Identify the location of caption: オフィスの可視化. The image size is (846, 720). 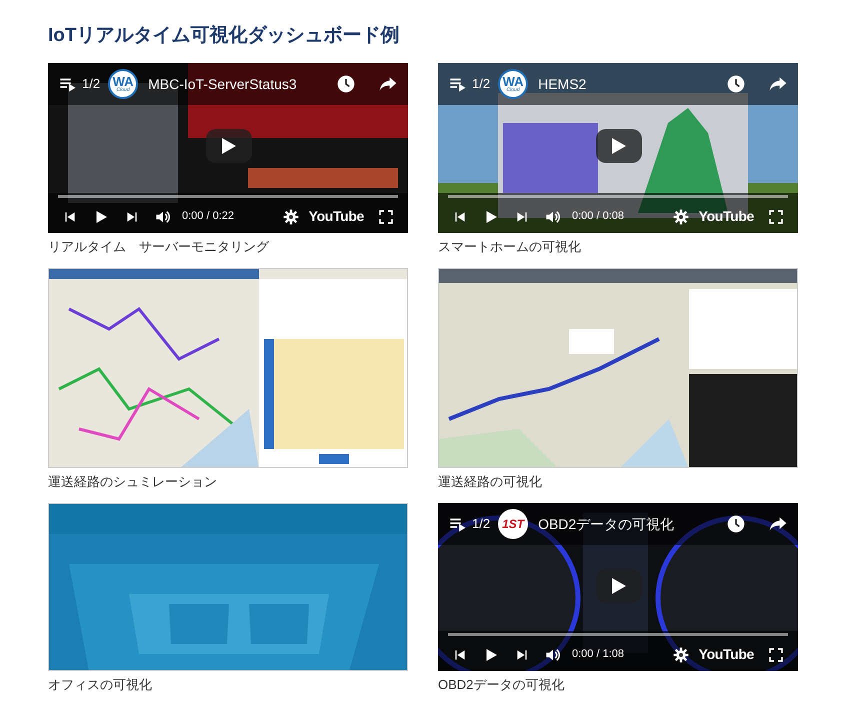
(100, 685).